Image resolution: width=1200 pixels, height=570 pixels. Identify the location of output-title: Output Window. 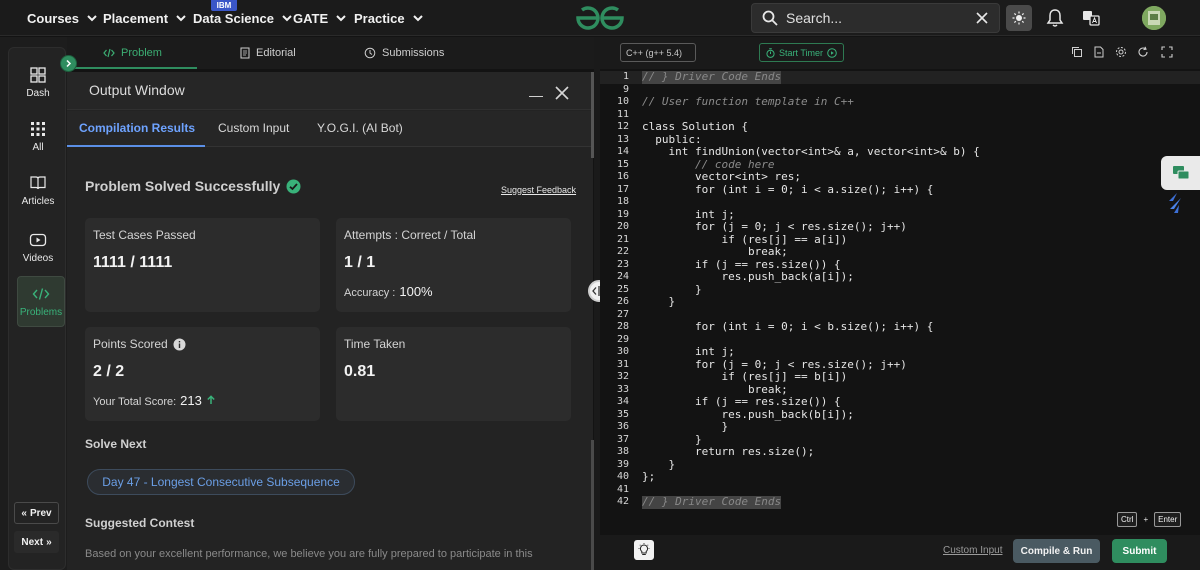
(137, 90).